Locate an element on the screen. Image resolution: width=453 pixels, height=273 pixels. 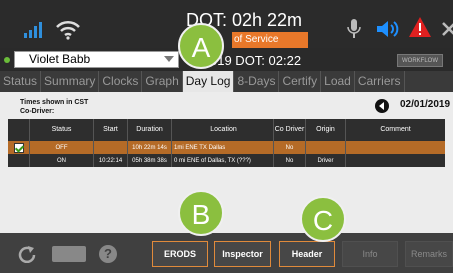
table-cell: 05h 38m 38s is located at coordinates (150, 160).